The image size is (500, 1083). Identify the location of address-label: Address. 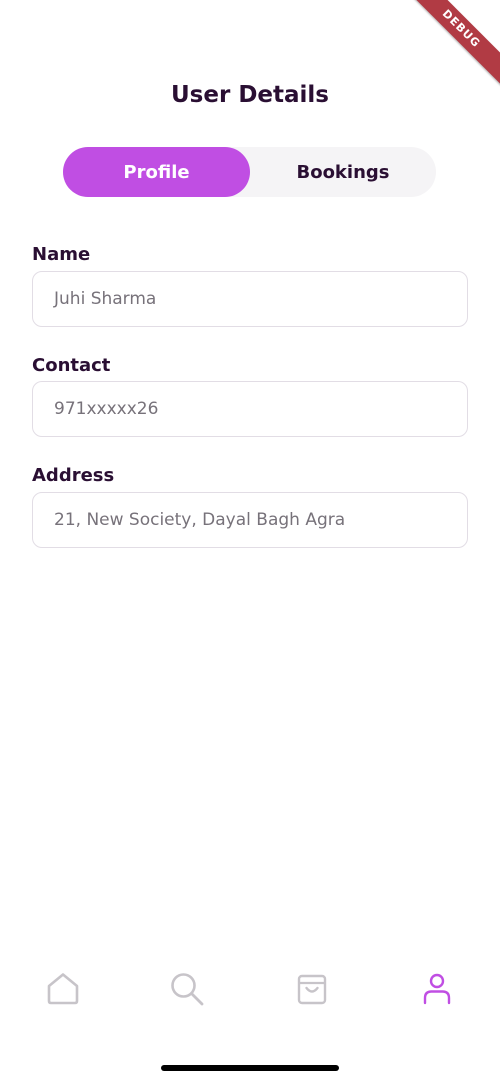
(73, 475).